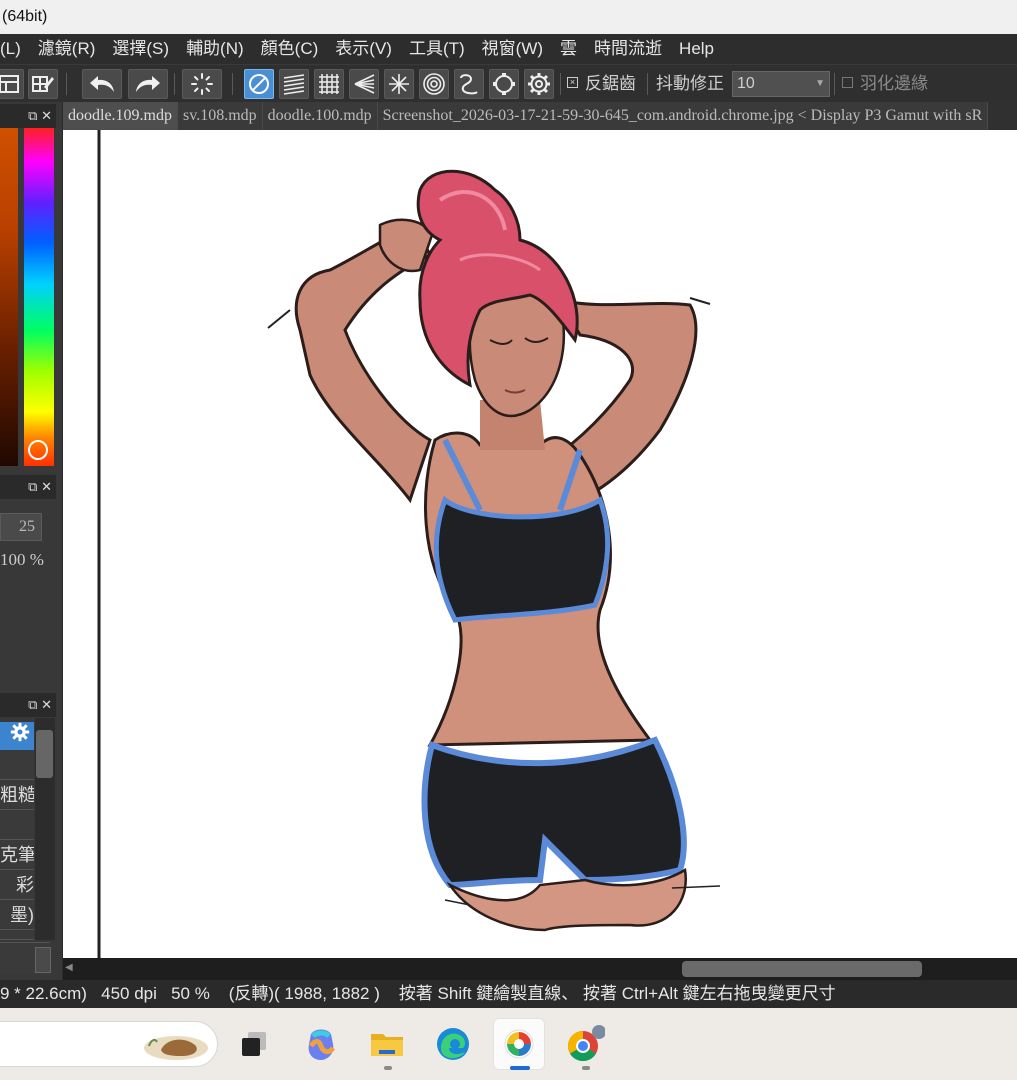  I want to click on medibang-icon, so click(519, 1044).